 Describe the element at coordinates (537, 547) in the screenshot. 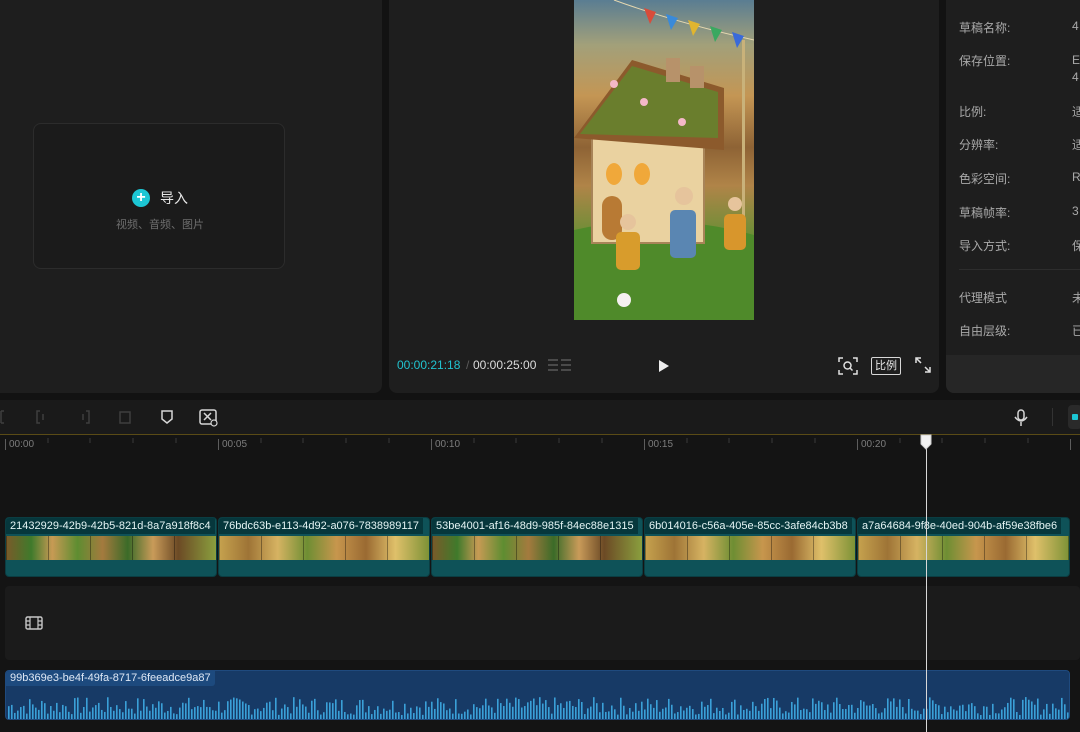

I see `video-clip: 53be4001-af16-48d9-985f-84ec88e1315` at that location.